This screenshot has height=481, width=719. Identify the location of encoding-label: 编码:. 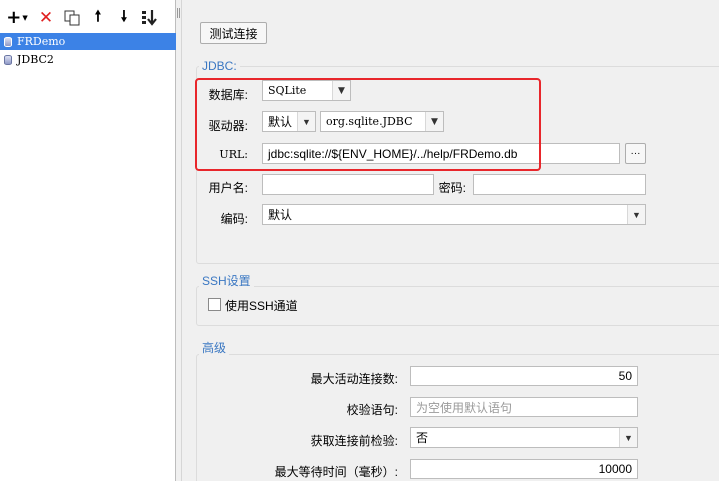
(234, 219).